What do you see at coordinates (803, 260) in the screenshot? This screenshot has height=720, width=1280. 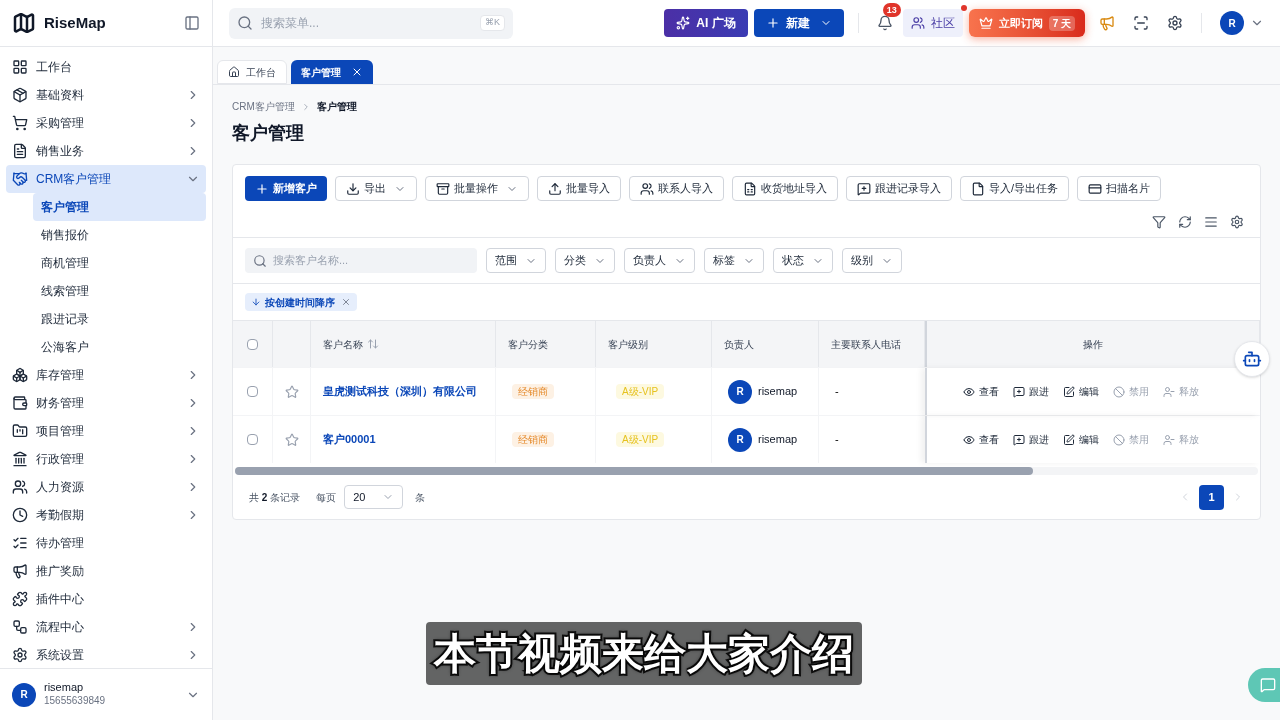 I see `filter-dropdown: 状态` at bounding box center [803, 260].